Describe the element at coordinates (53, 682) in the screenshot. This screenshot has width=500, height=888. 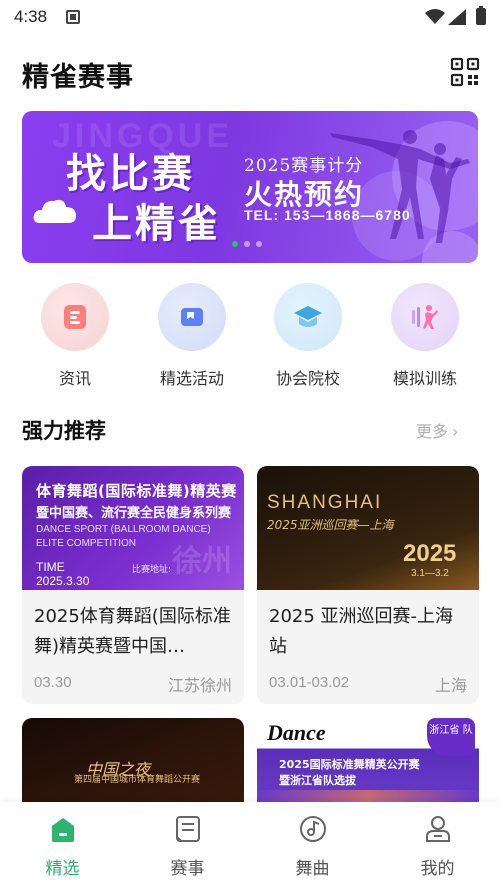
I see `event-date: 03.30` at that location.